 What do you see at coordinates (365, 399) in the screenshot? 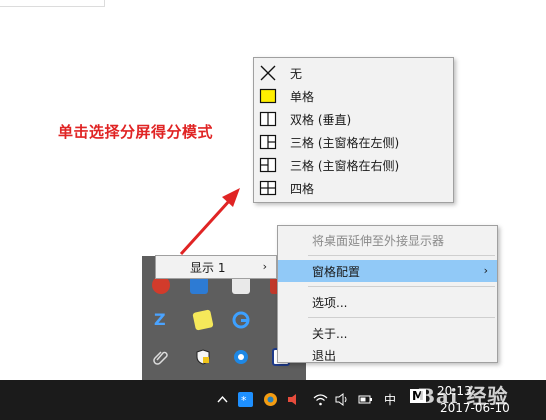
I see `battery-icon` at bounding box center [365, 399].